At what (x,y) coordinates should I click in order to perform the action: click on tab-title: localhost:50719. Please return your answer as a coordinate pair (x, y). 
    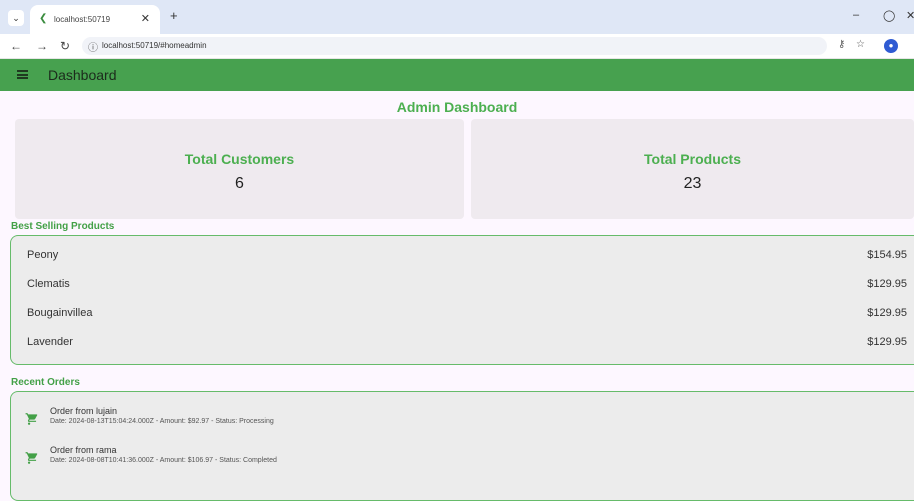
    Looking at the image, I should click on (82, 19).